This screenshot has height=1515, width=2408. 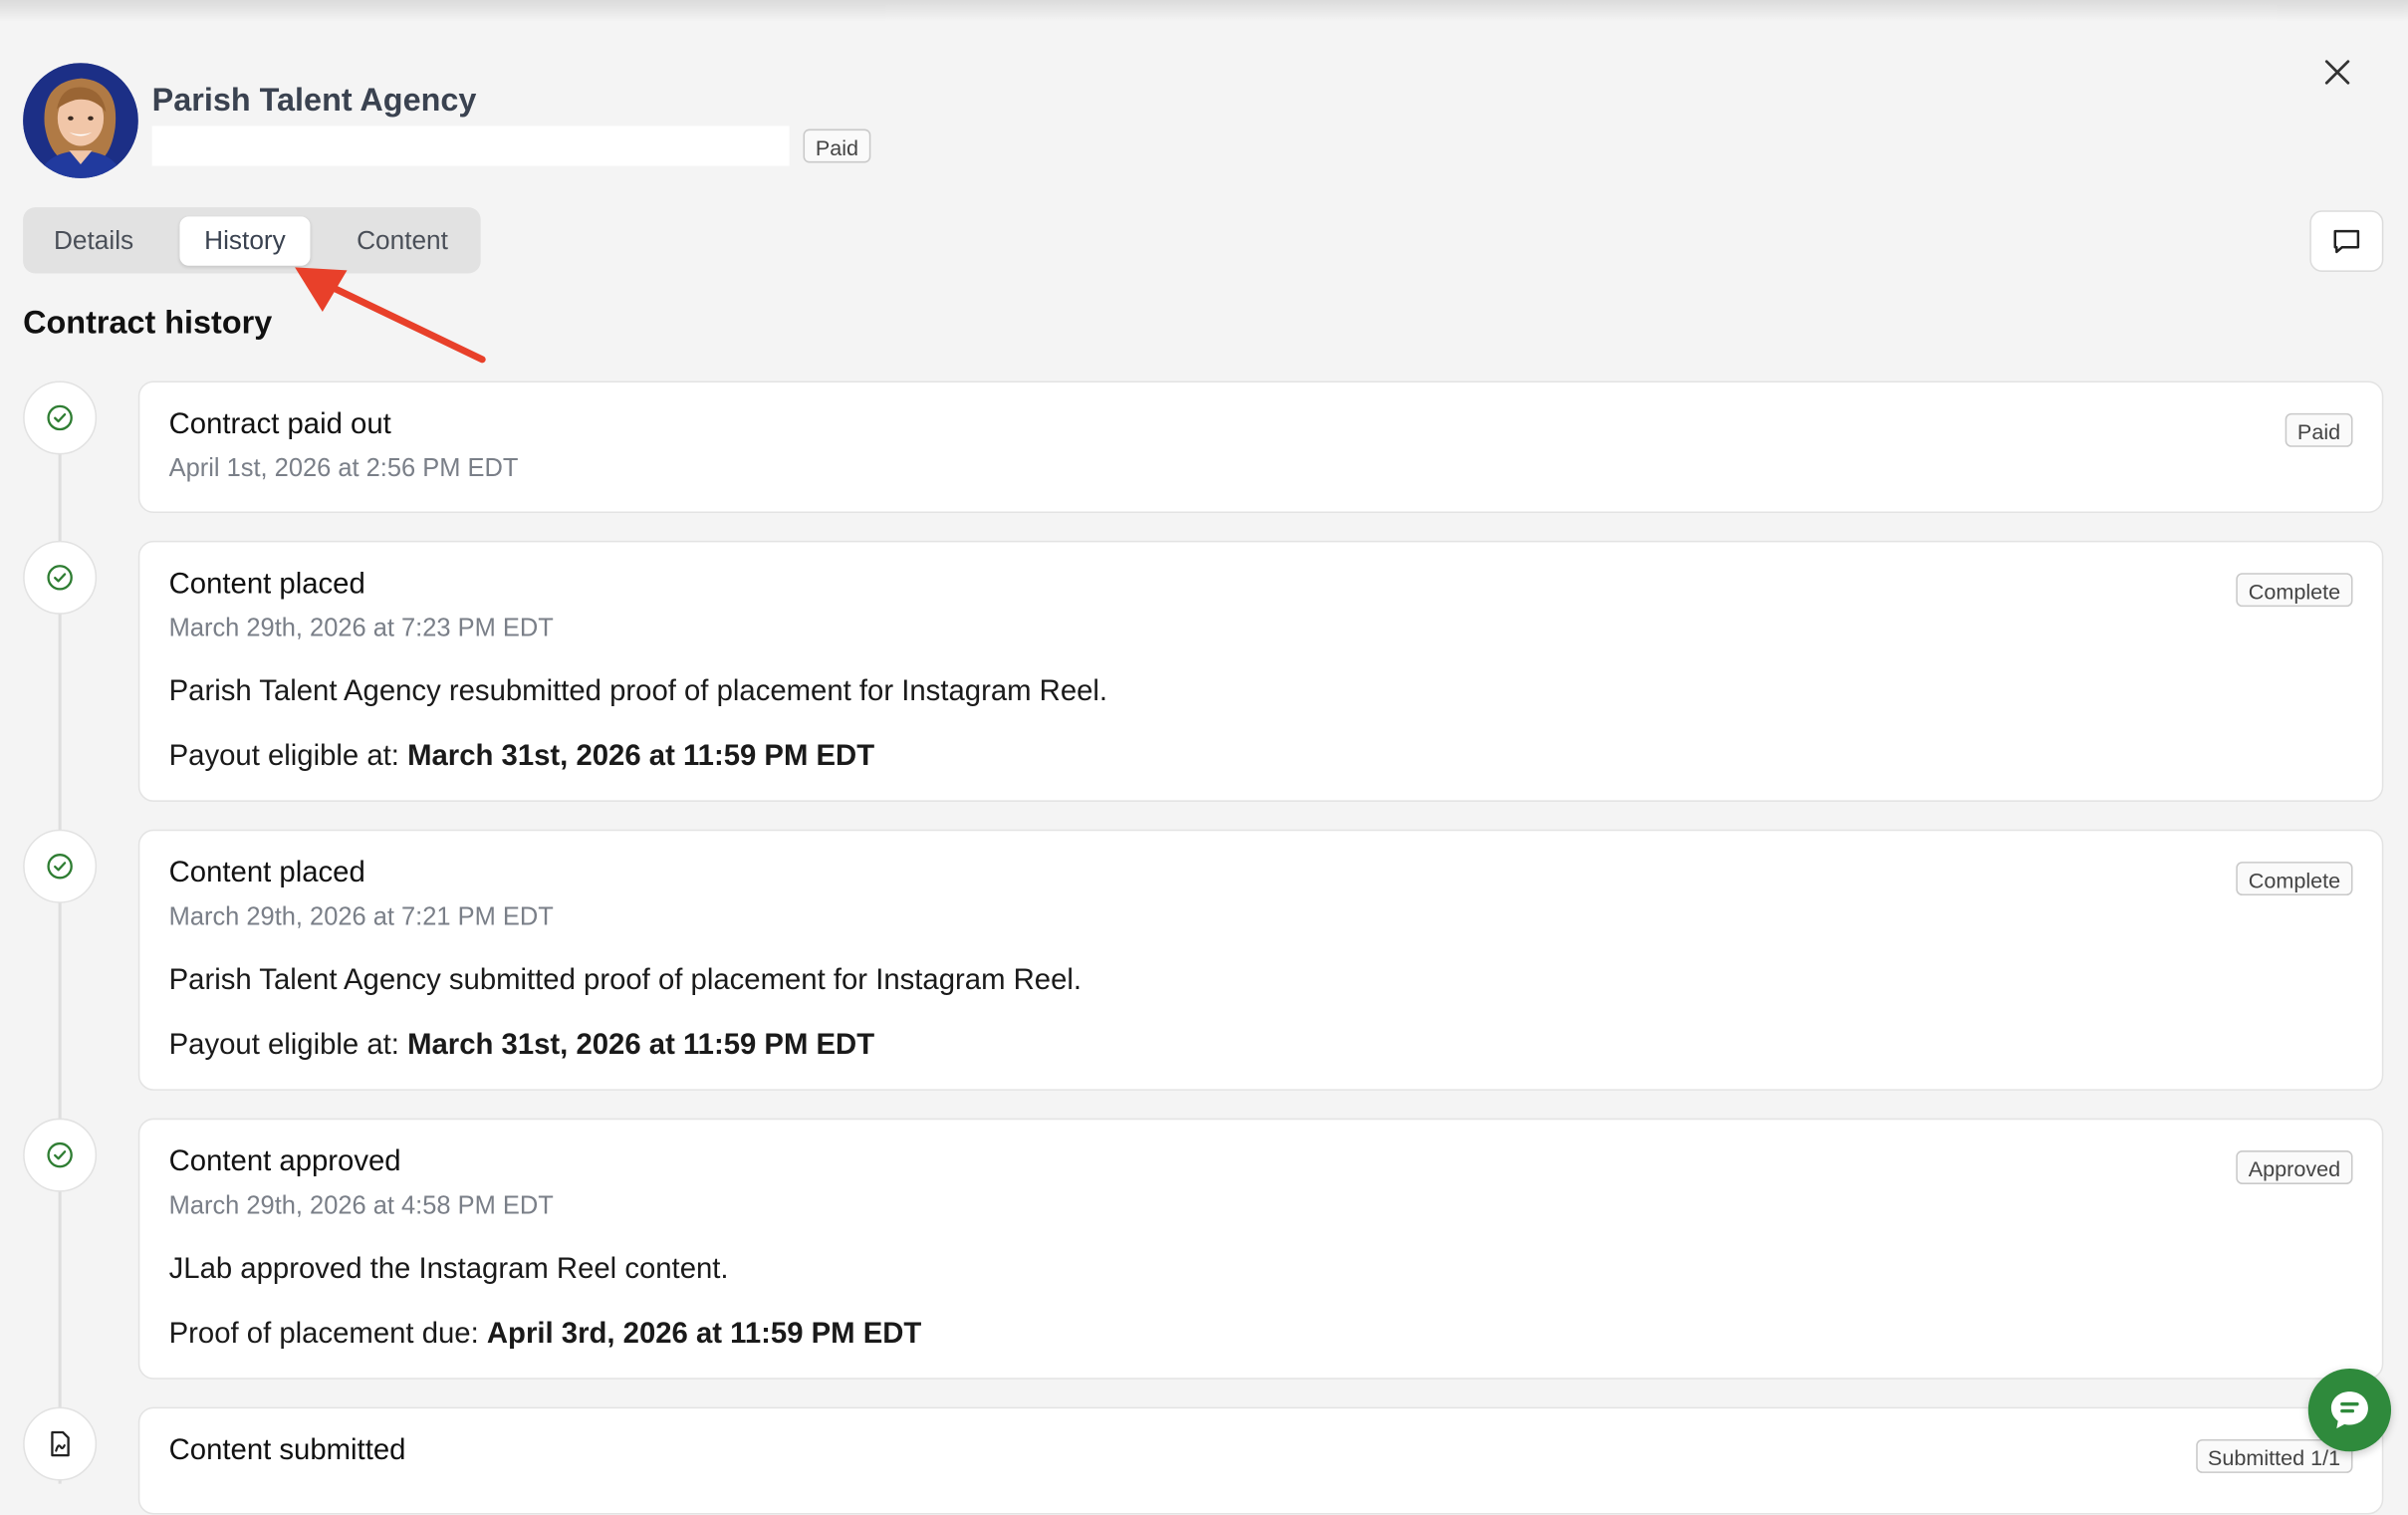 What do you see at coordinates (343, 468) in the screenshot?
I see `event-date: April 1st, 2026 at 2:56 PM EDT` at bounding box center [343, 468].